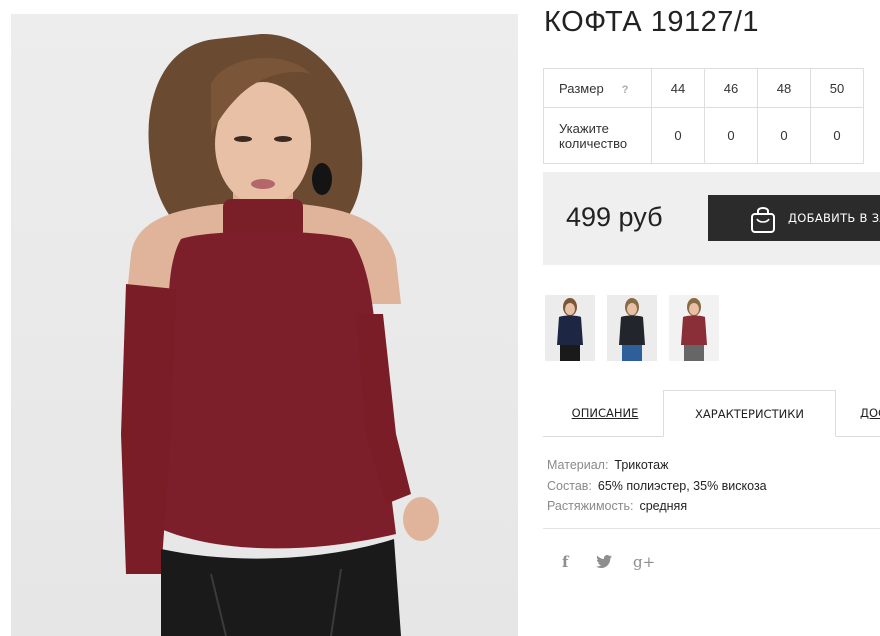 The image size is (880, 636). Describe the element at coordinates (678, 88) in the screenshot. I see `size-44: 44` at that location.